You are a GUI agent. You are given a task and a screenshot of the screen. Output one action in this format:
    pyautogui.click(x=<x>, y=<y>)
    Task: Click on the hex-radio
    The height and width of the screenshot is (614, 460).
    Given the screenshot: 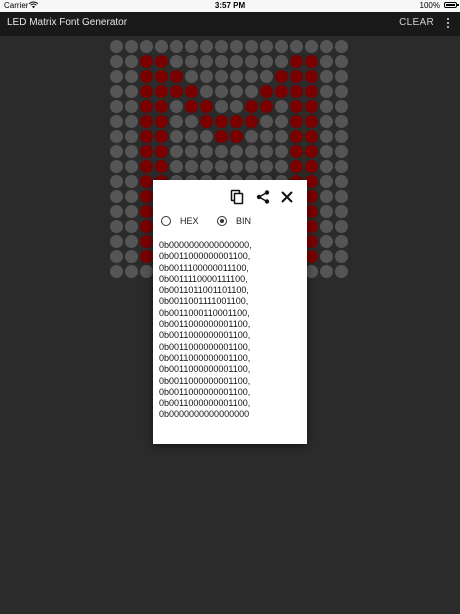 What is the action you would take?
    pyautogui.click(x=166, y=221)
    